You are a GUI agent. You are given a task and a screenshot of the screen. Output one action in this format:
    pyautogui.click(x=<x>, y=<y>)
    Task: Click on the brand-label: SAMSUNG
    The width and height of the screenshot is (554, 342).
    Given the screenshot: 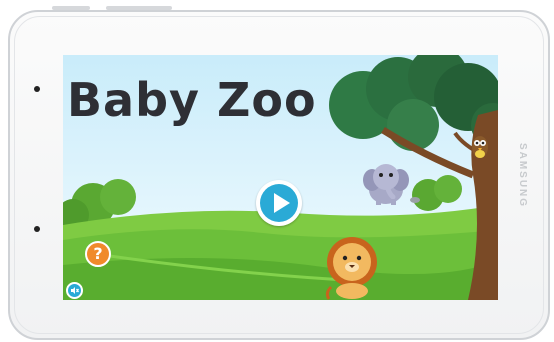 What is the action you would take?
    pyautogui.click(x=523, y=175)
    